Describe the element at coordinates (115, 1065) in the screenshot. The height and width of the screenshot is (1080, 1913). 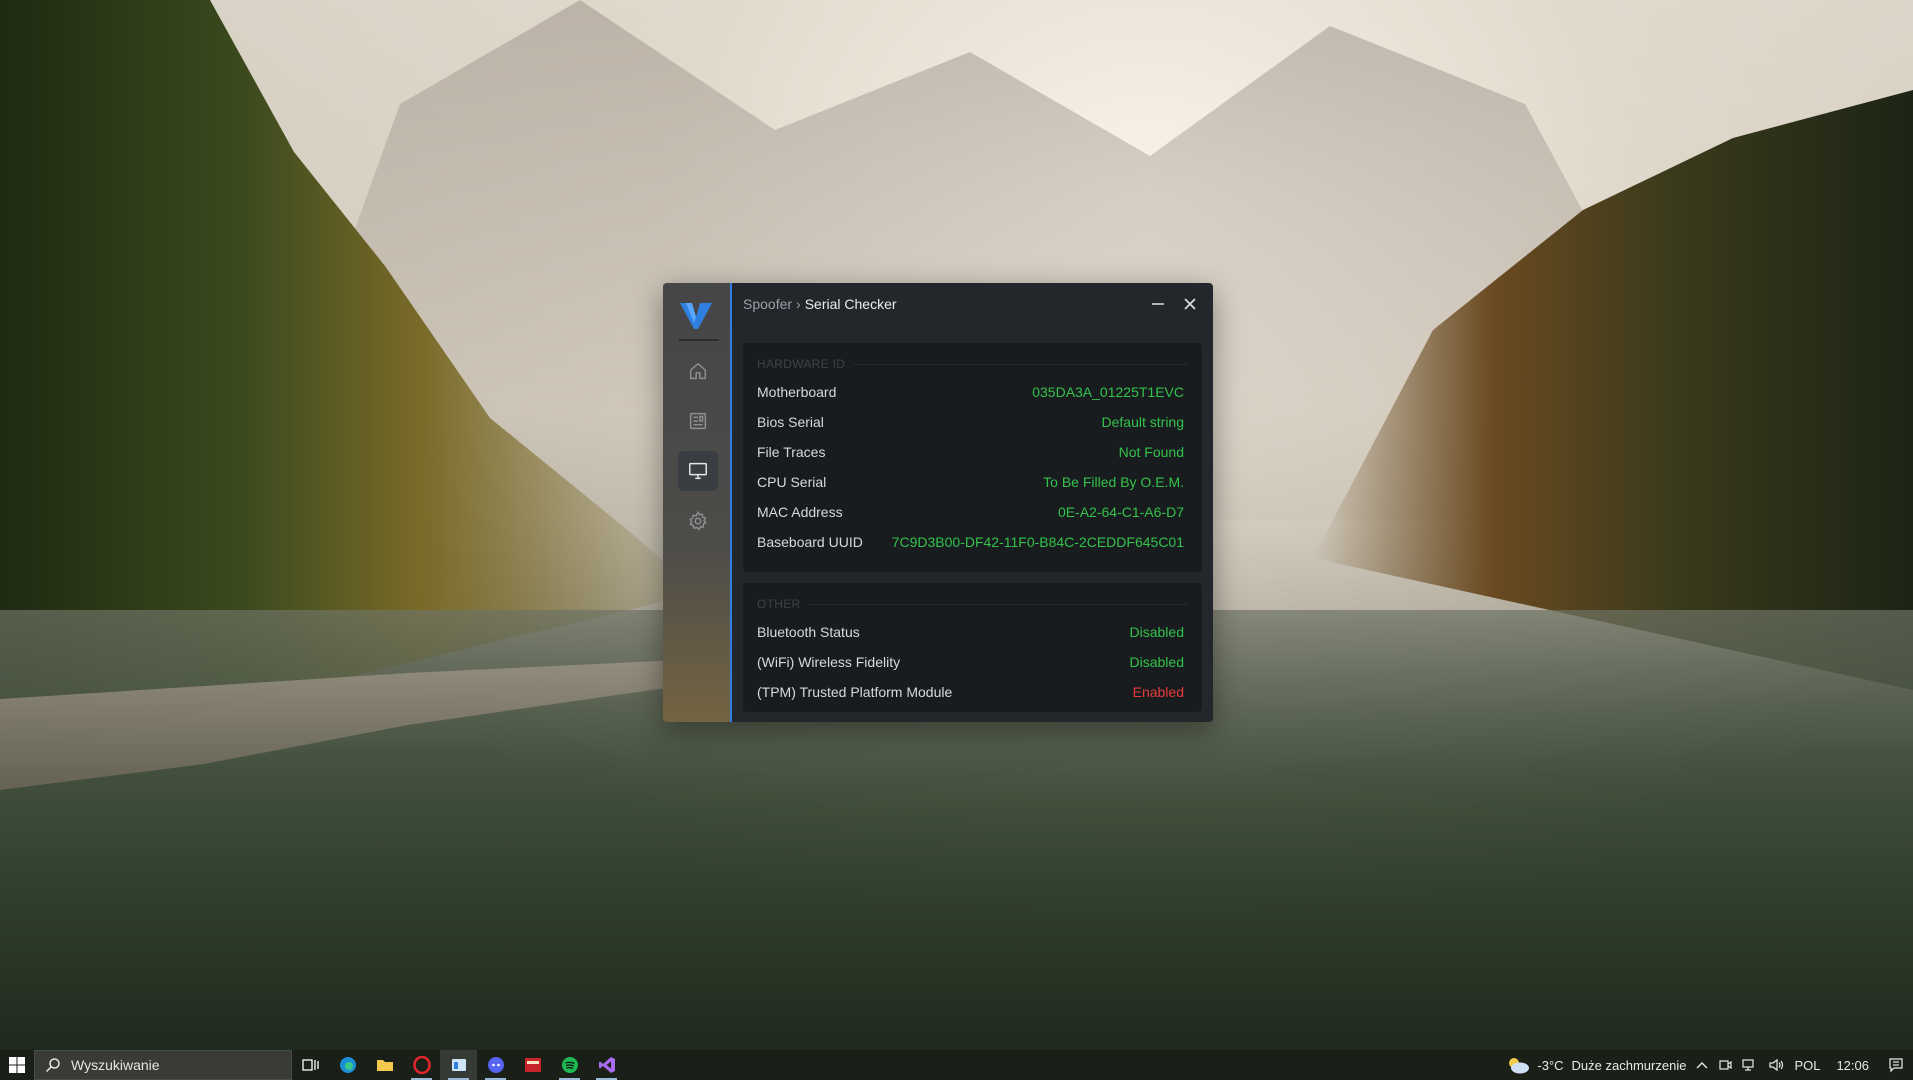
I see `search-placeholder: Wyszukiwanie` at that location.